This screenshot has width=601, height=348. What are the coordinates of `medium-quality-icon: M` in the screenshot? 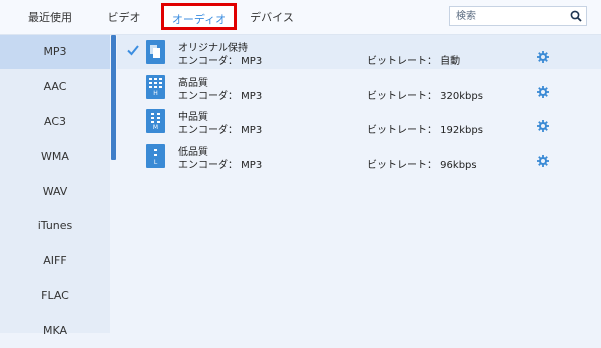 It's located at (155, 121).